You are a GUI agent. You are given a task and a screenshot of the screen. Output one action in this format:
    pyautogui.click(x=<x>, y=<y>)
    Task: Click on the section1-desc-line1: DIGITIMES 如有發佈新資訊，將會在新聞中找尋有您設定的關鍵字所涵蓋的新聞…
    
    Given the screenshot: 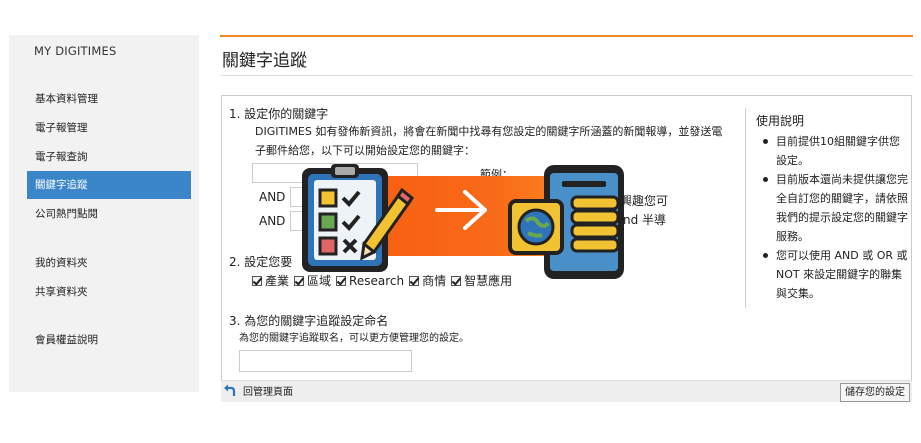 What is the action you would take?
    pyautogui.click(x=489, y=131)
    